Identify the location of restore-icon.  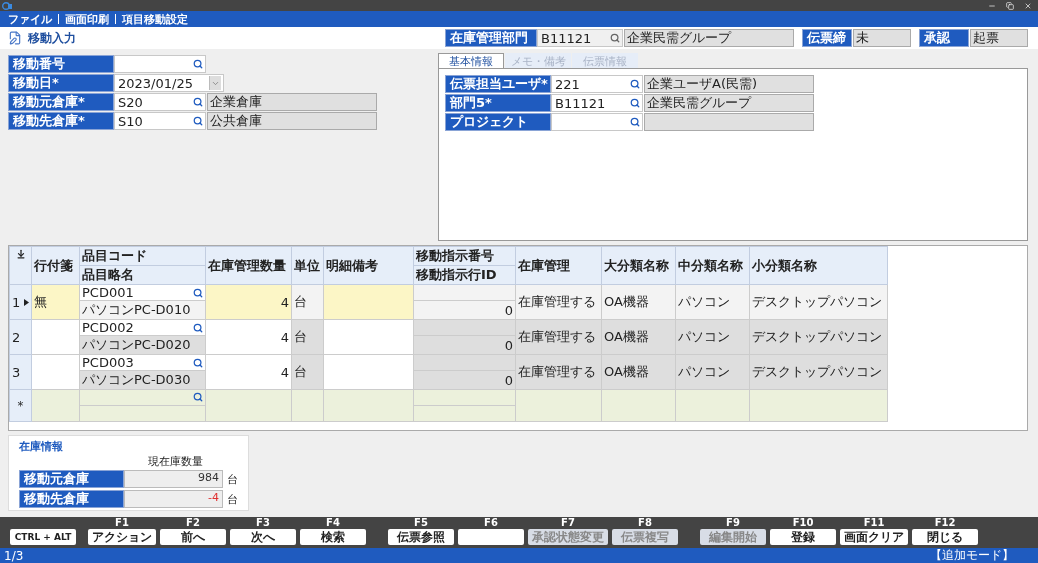
(1010, 5).